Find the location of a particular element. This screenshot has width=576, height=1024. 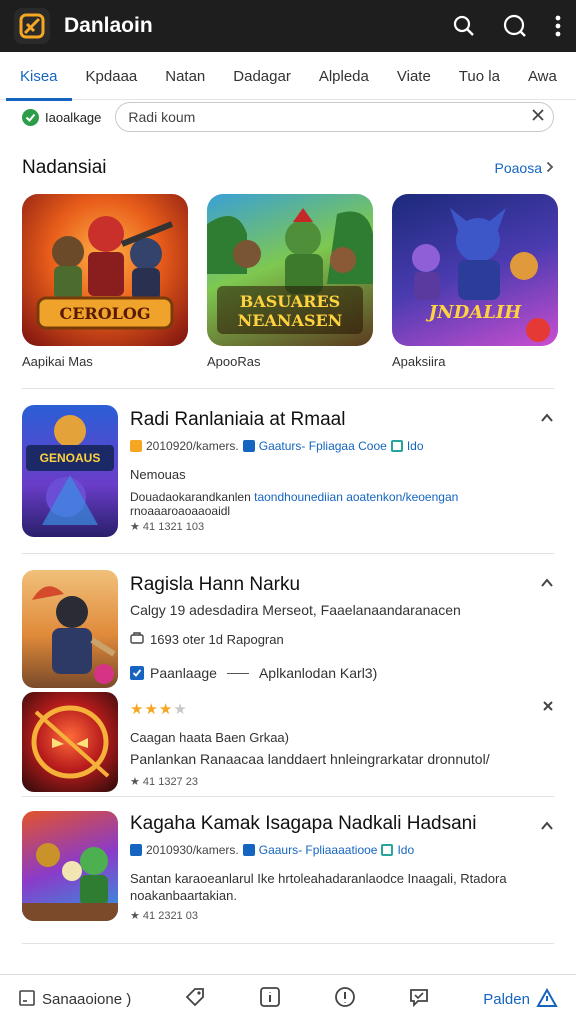

bottom-nav-left: Sanaaoione ) is located at coordinates (74, 1000).